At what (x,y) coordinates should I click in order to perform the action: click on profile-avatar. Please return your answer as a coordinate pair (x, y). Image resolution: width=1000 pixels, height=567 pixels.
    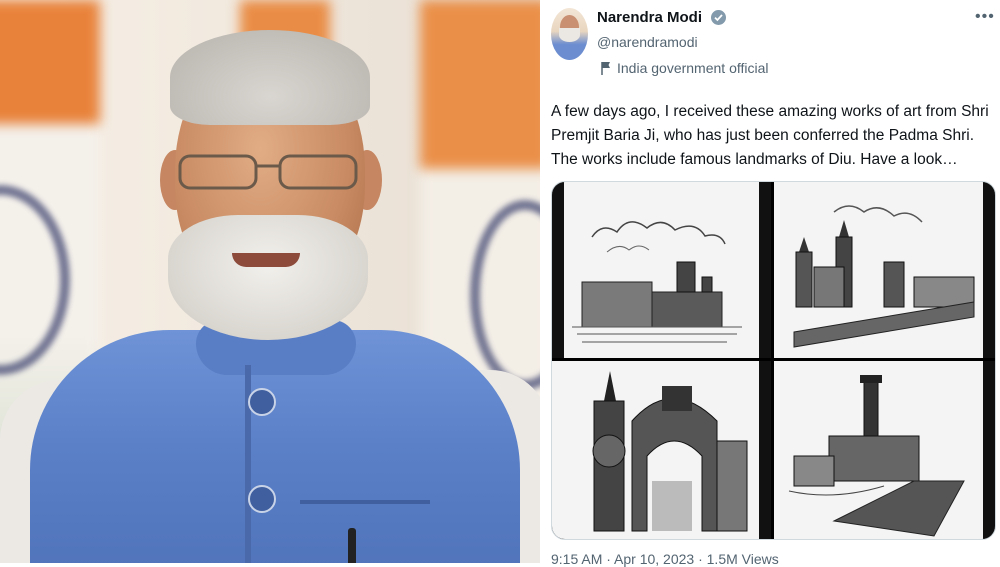
    Looking at the image, I should click on (569, 34).